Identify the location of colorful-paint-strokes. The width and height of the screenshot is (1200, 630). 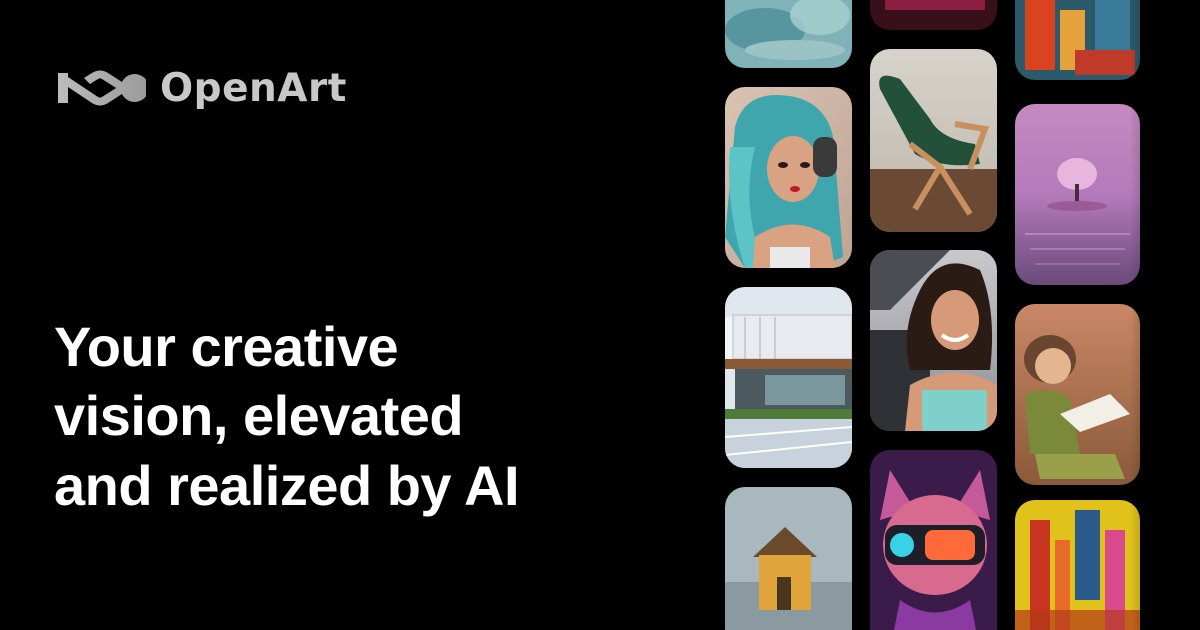
(1077, 40).